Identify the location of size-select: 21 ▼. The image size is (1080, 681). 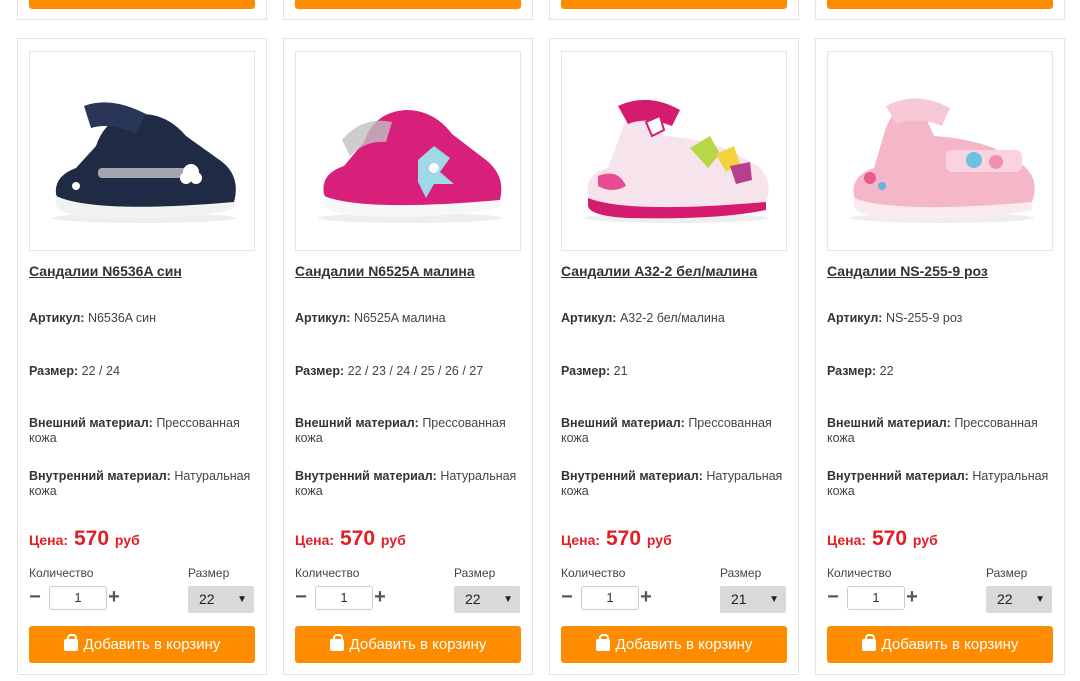
(753, 599).